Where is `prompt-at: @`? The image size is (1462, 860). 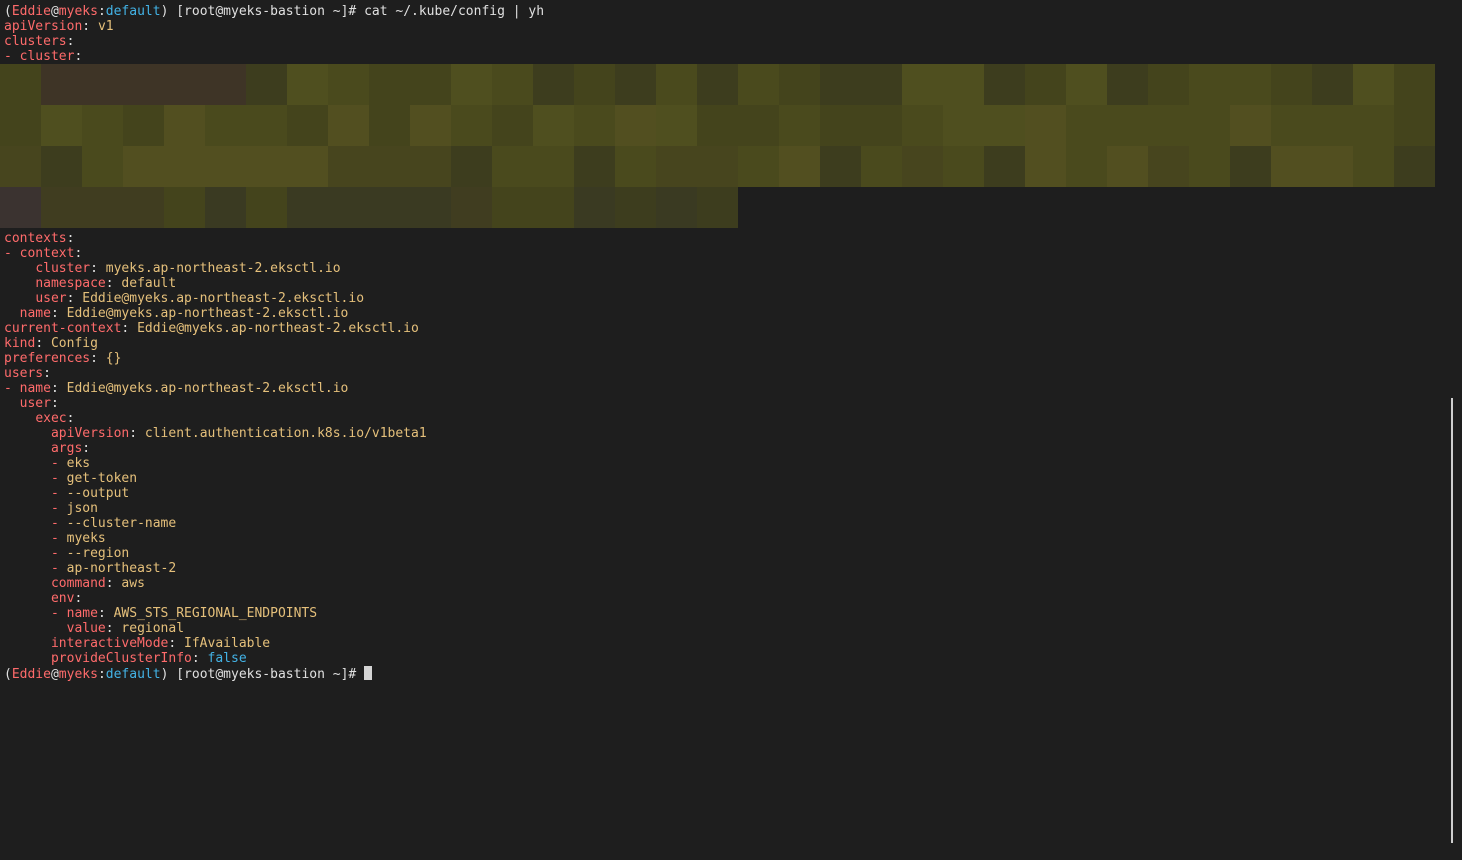 prompt-at: @ is located at coordinates (54, 674).